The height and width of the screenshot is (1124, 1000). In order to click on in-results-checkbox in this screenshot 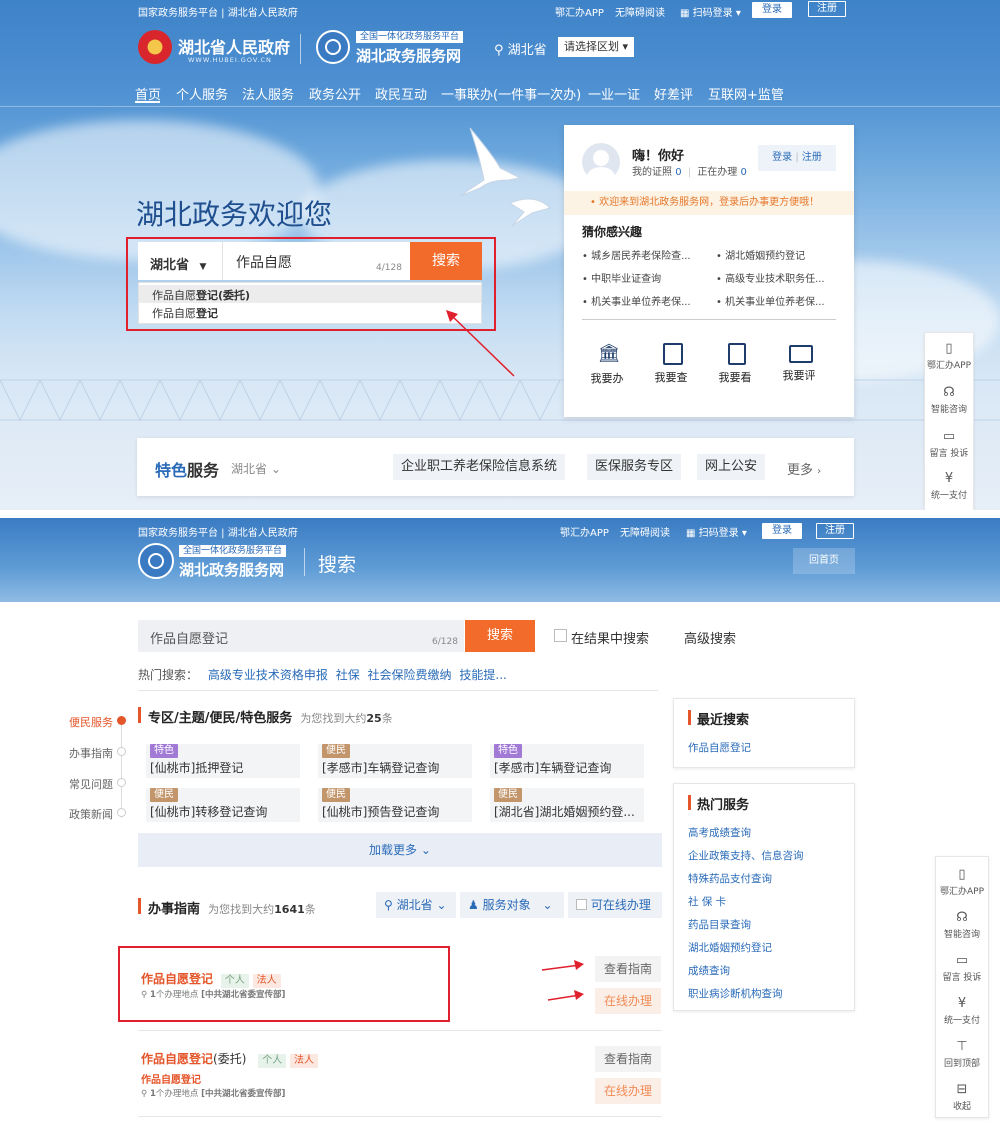, I will do `click(560, 635)`.